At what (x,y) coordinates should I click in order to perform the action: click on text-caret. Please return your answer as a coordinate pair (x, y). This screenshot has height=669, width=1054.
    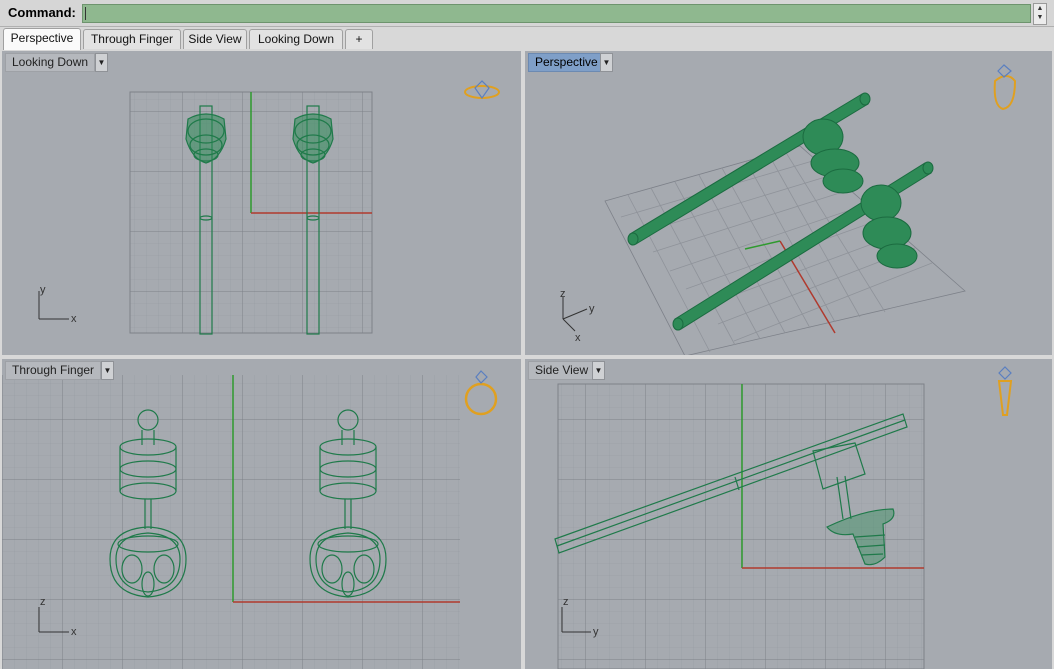
    Looking at the image, I should click on (85, 13).